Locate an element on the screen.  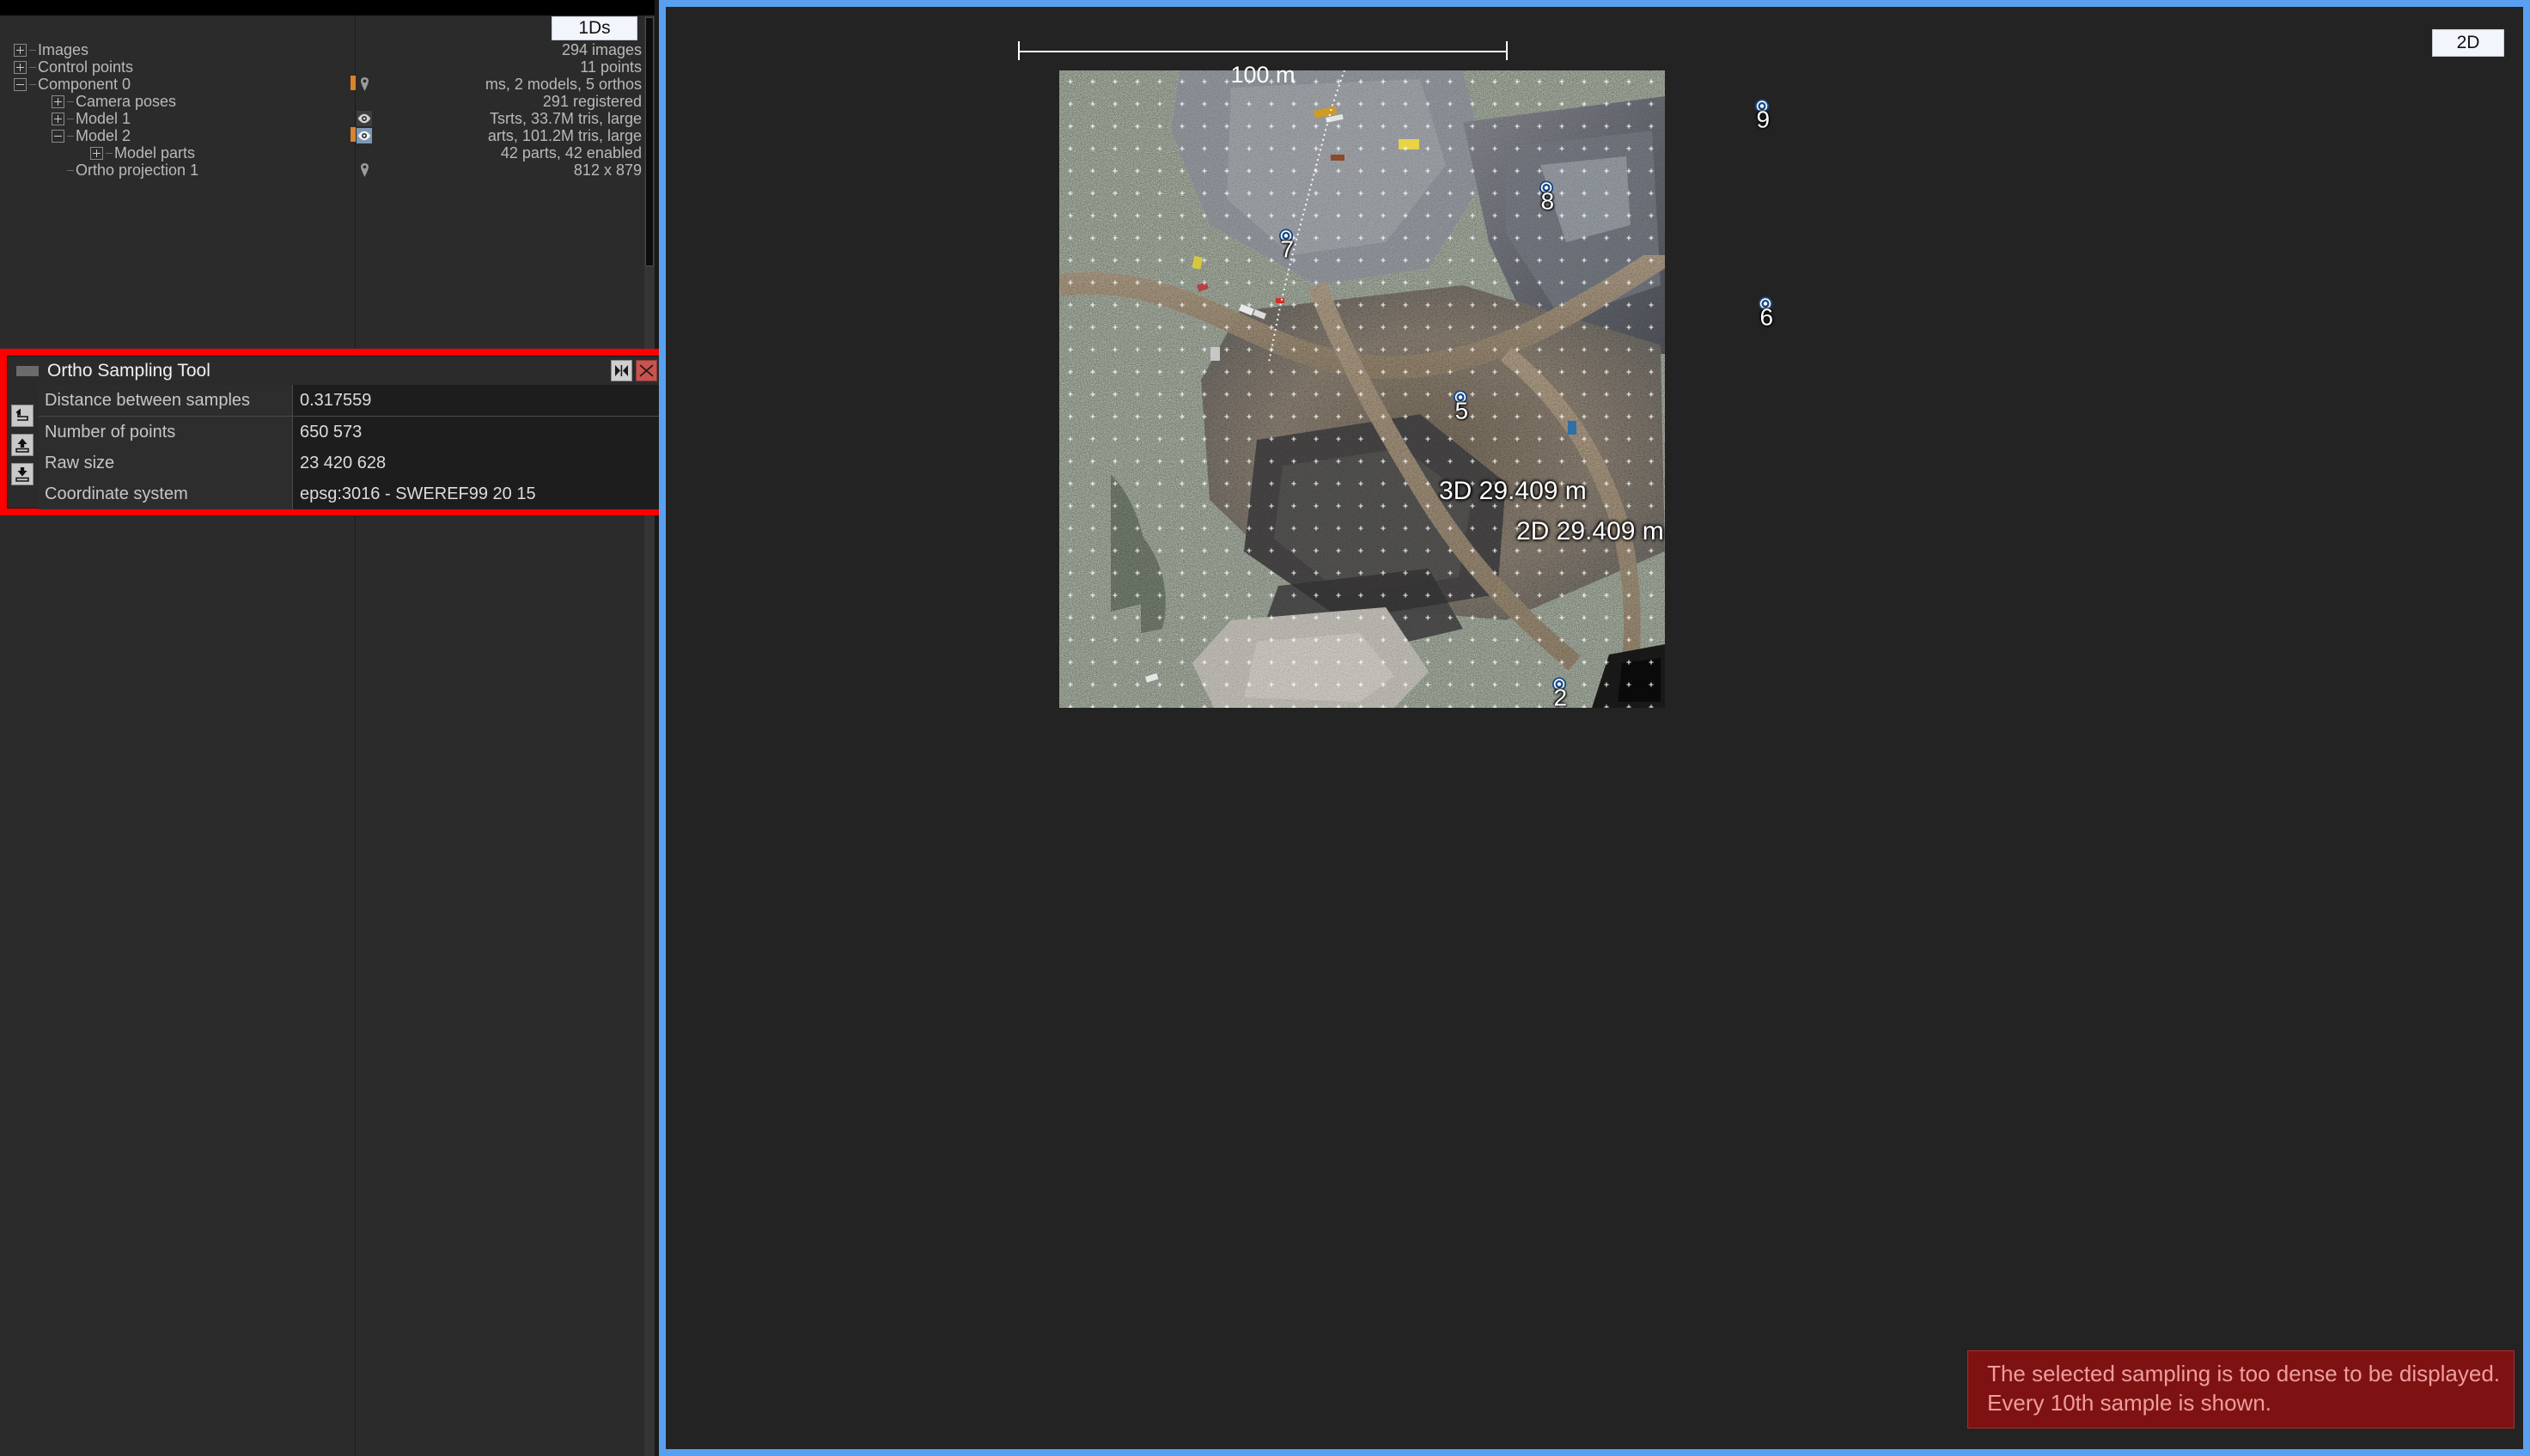
property-row: Distance between samples 0.317559 is located at coordinates (350, 400).